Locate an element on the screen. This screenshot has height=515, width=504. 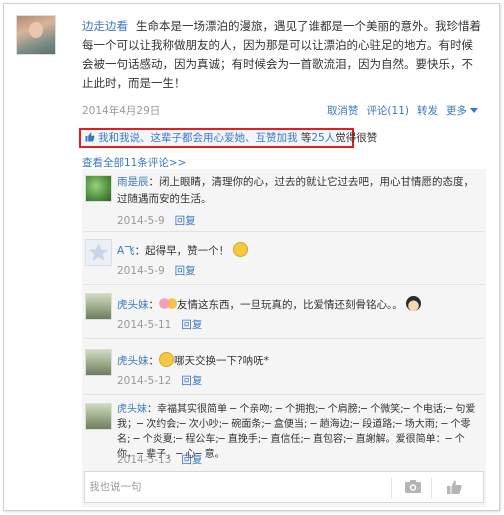
view-all-comments-link: 查看全部11条评论>> is located at coordinates (134, 162).